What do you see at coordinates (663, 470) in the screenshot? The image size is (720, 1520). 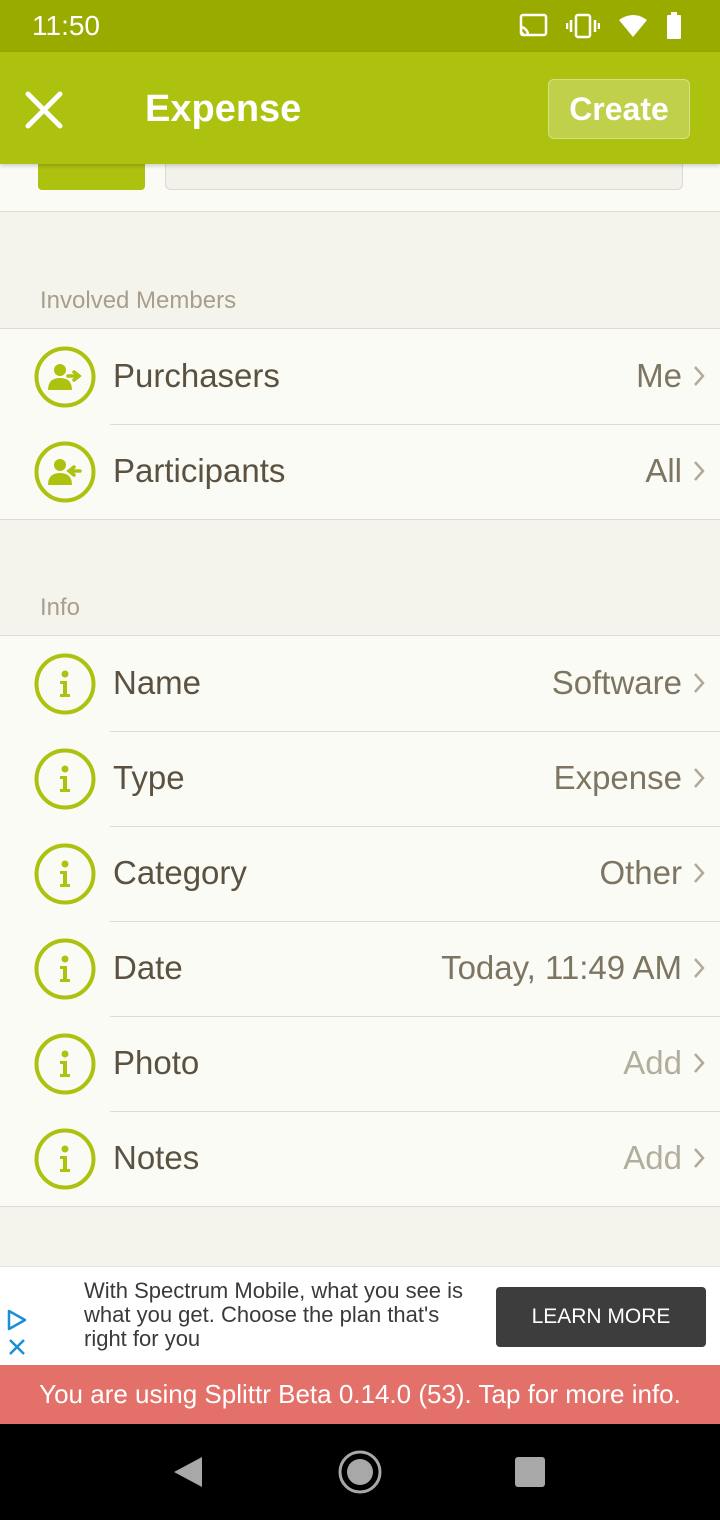 I see `row-value: All` at bounding box center [663, 470].